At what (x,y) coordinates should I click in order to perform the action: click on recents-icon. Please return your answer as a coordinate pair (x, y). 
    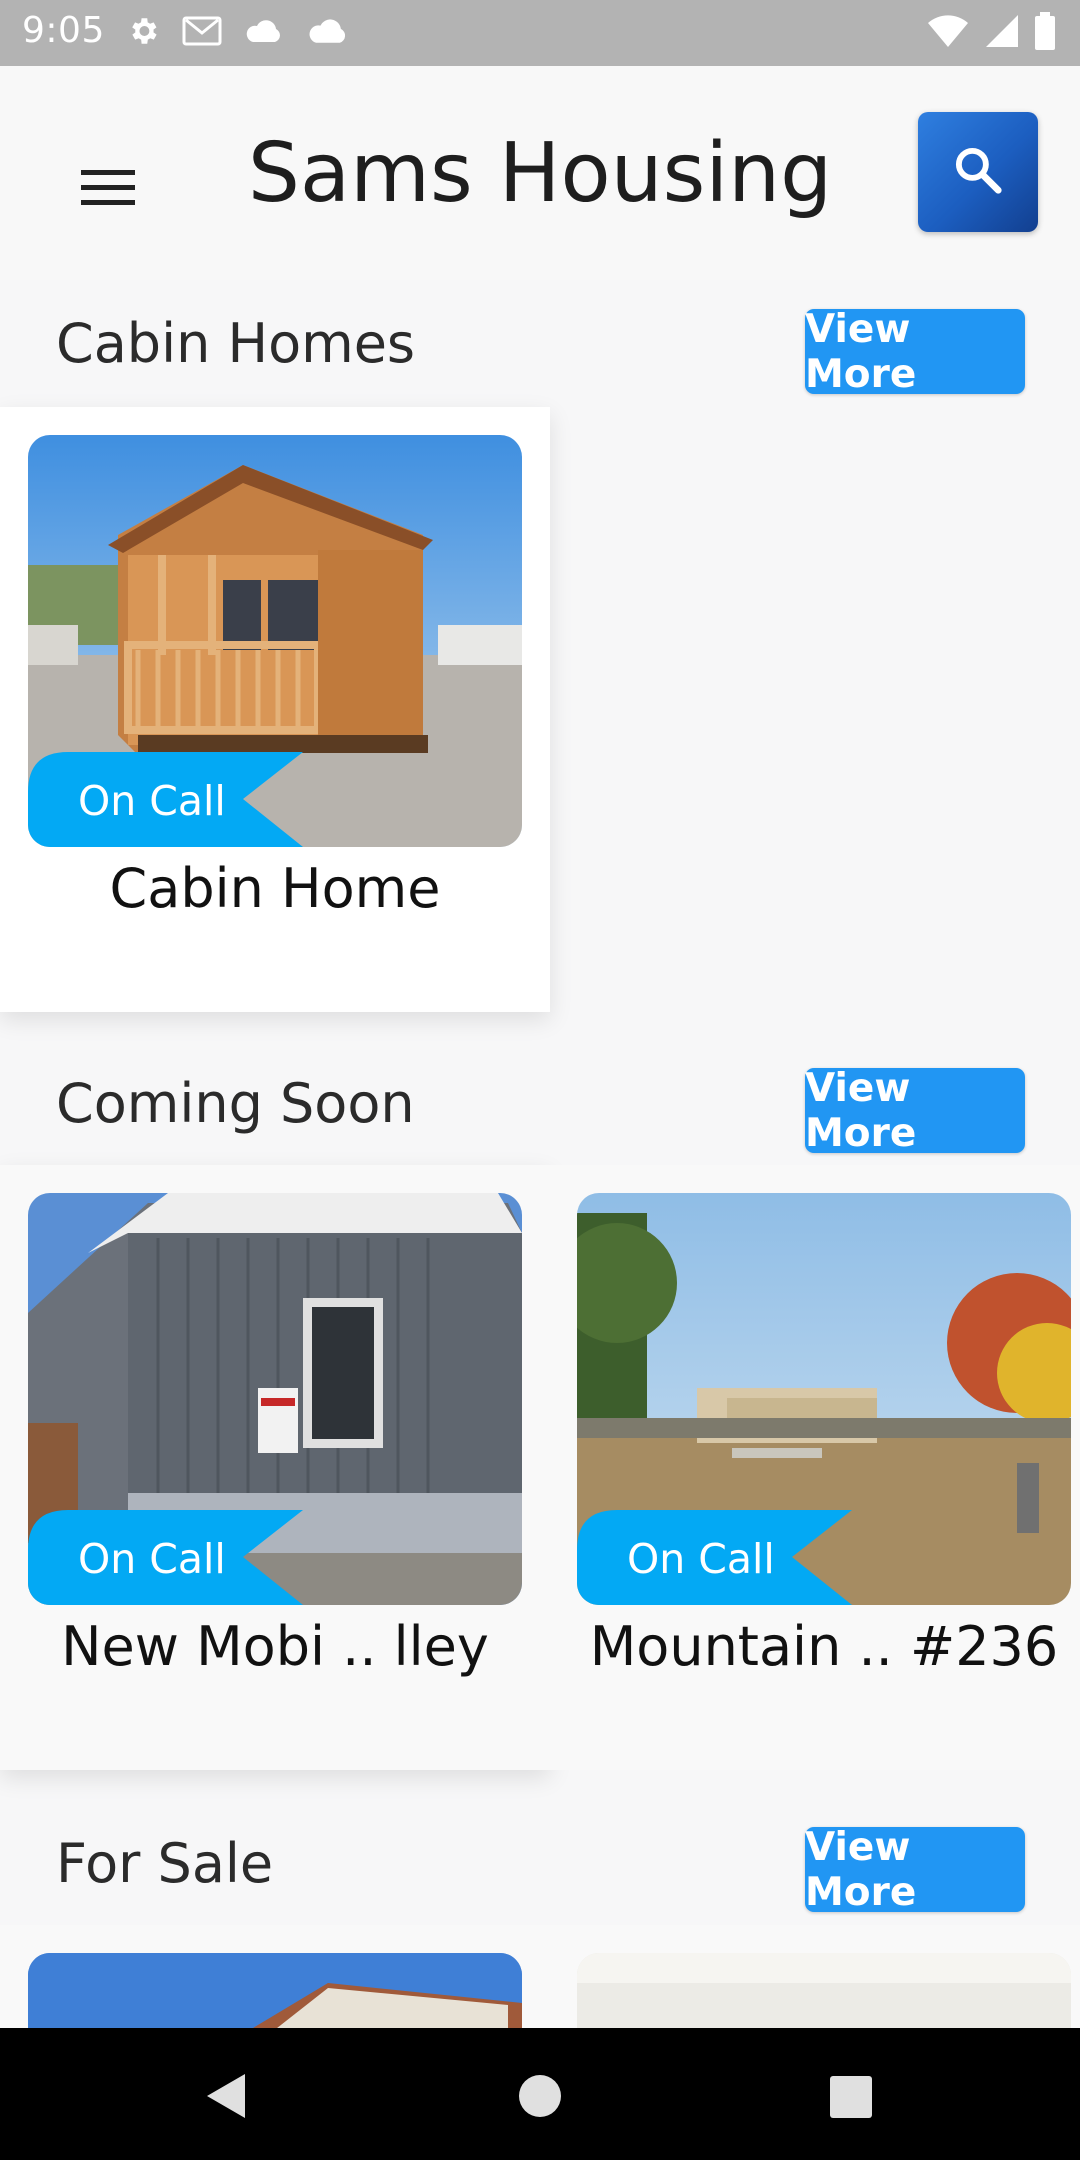
    Looking at the image, I should click on (851, 2099).